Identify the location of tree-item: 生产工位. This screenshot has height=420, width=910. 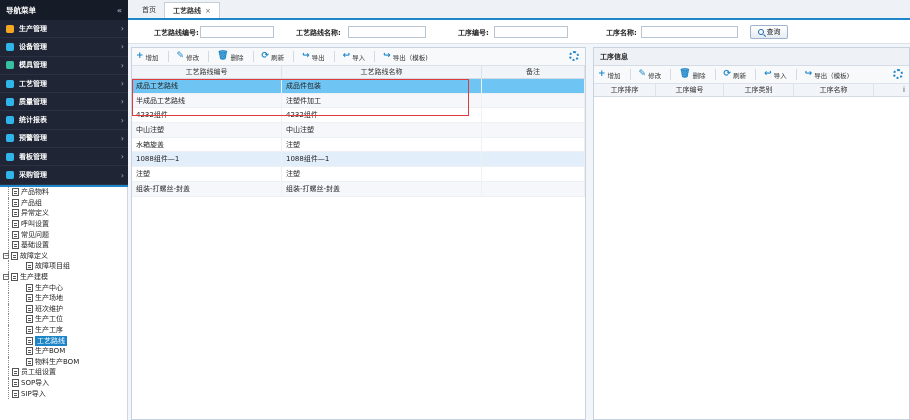
(63, 319).